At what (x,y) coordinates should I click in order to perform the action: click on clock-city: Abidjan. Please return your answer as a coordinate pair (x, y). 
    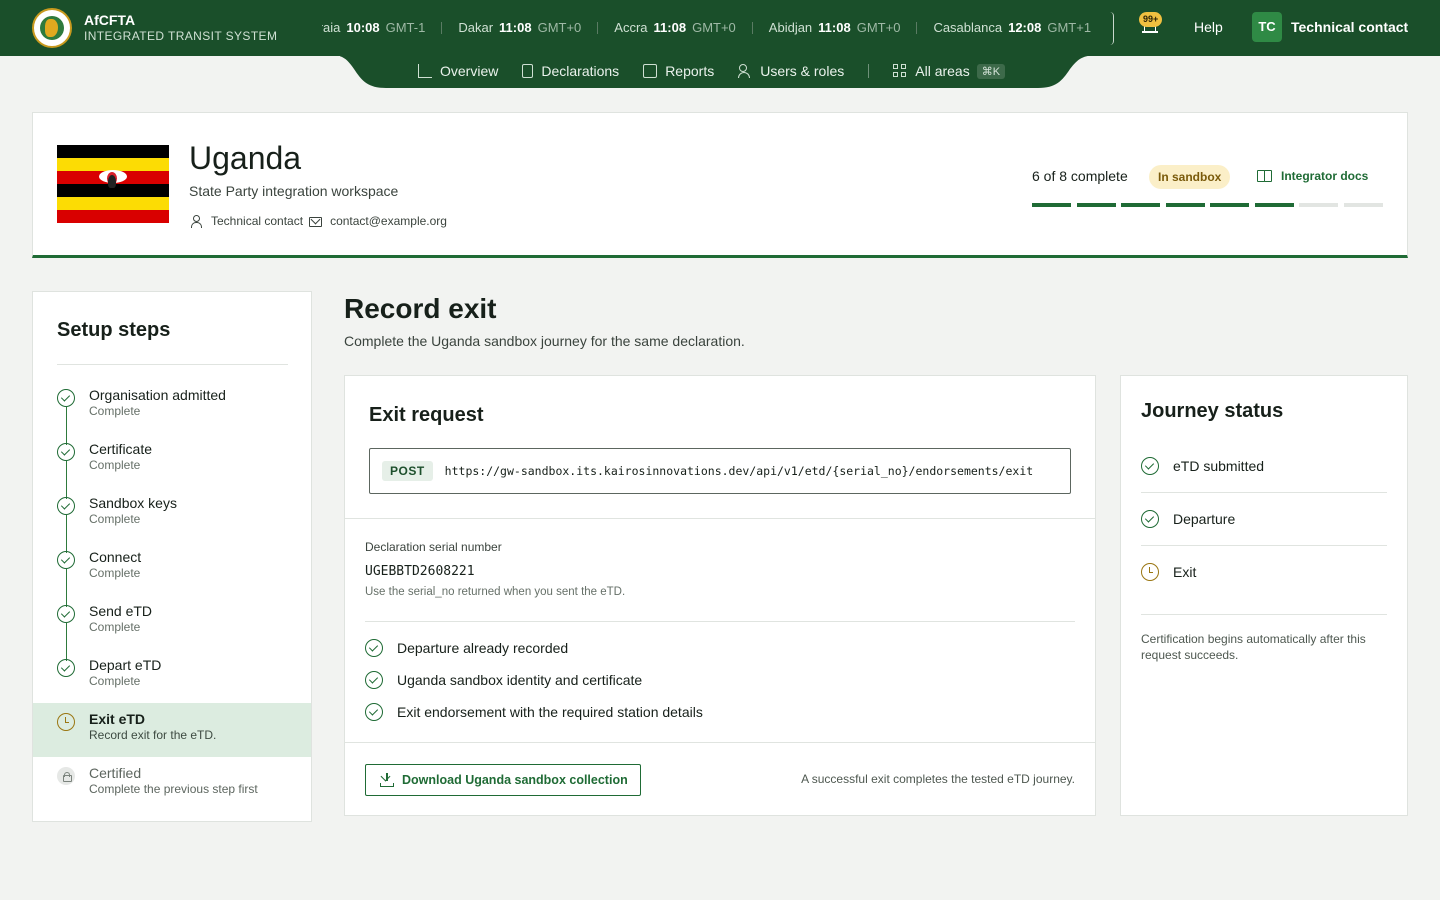
    Looking at the image, I should click on (790, 27).